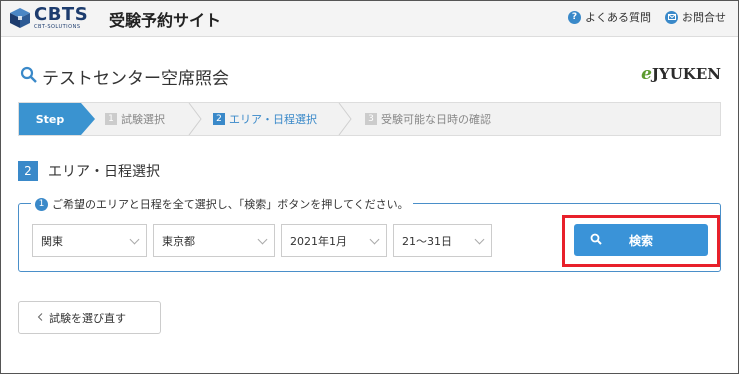  I want to click on search-button-label: 検索, so click(640, 240).